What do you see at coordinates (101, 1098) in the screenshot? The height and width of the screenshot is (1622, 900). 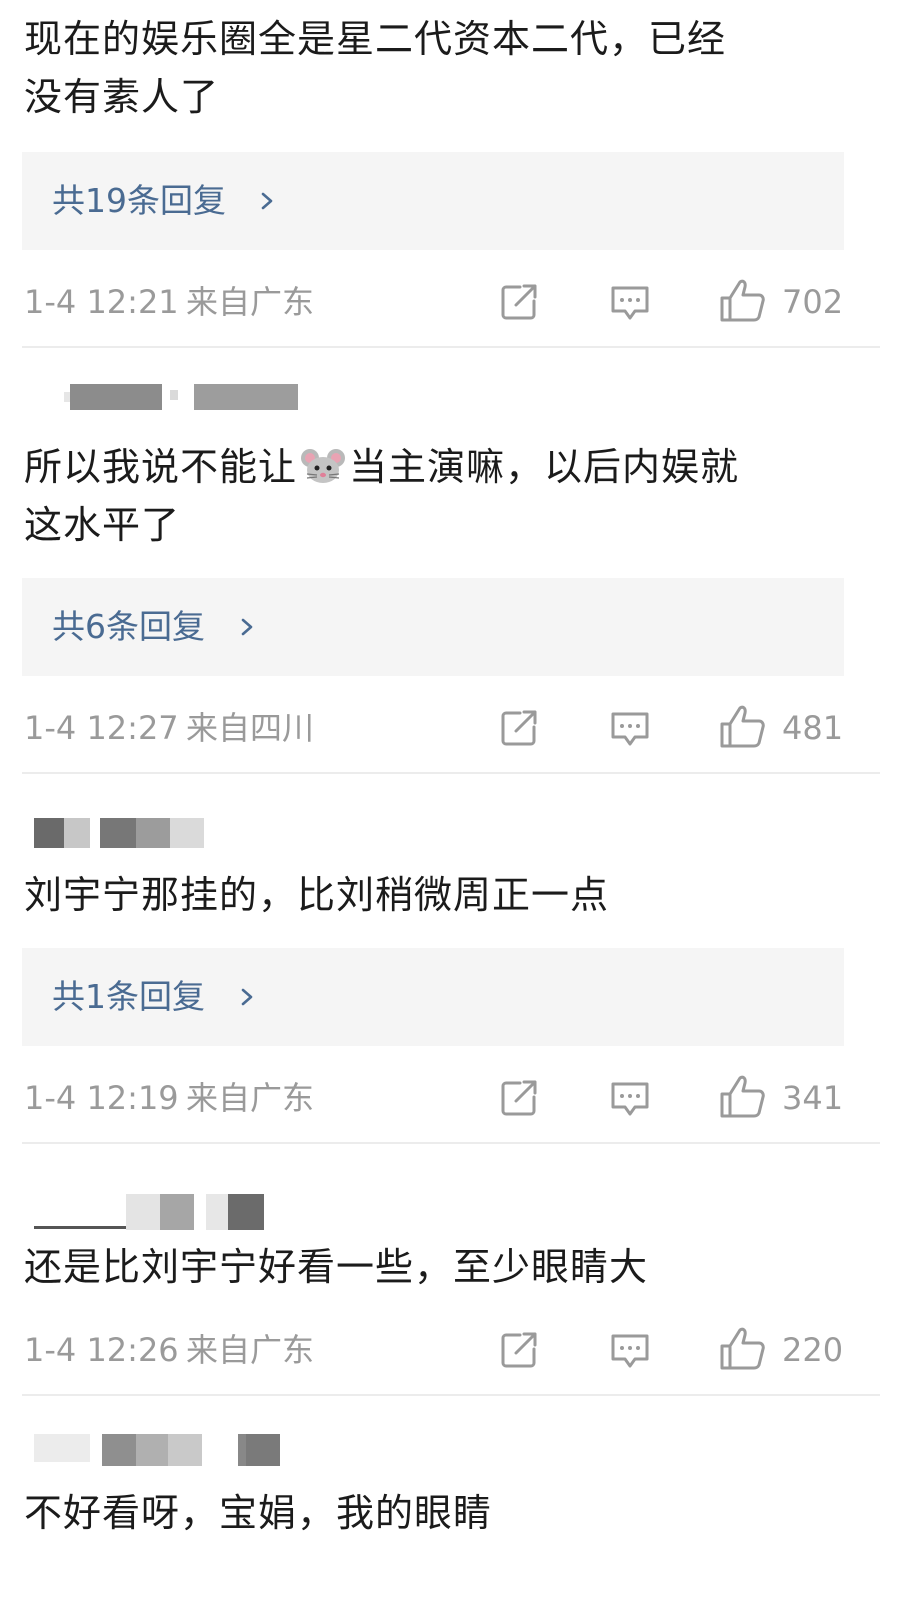 I see `comment-time: 1-4 12:19` at bounding box center [101, 1098].